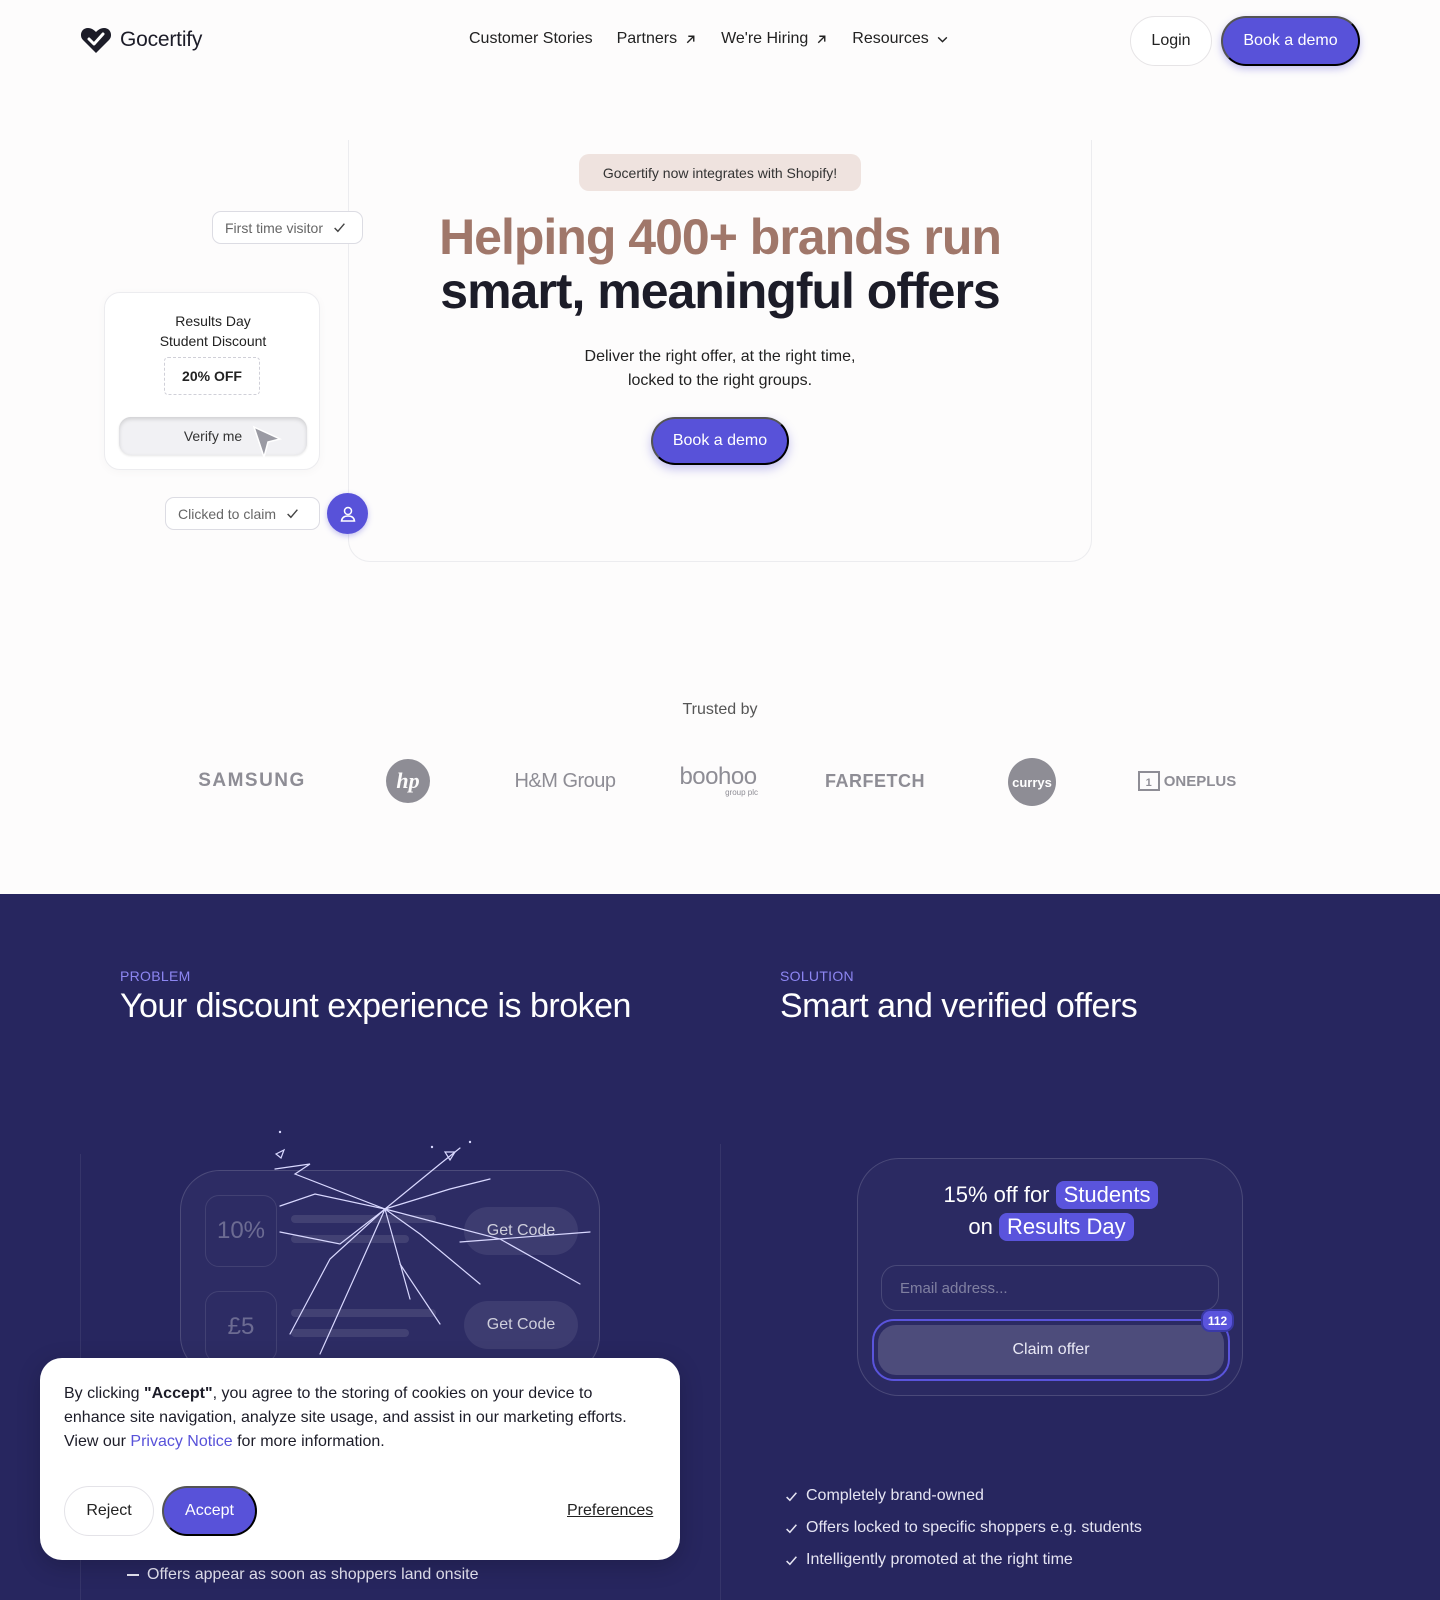  Describe the element at coordinates (308, 1441) in the screenshot. I see `cookie-text-3: for more information.` at that location.